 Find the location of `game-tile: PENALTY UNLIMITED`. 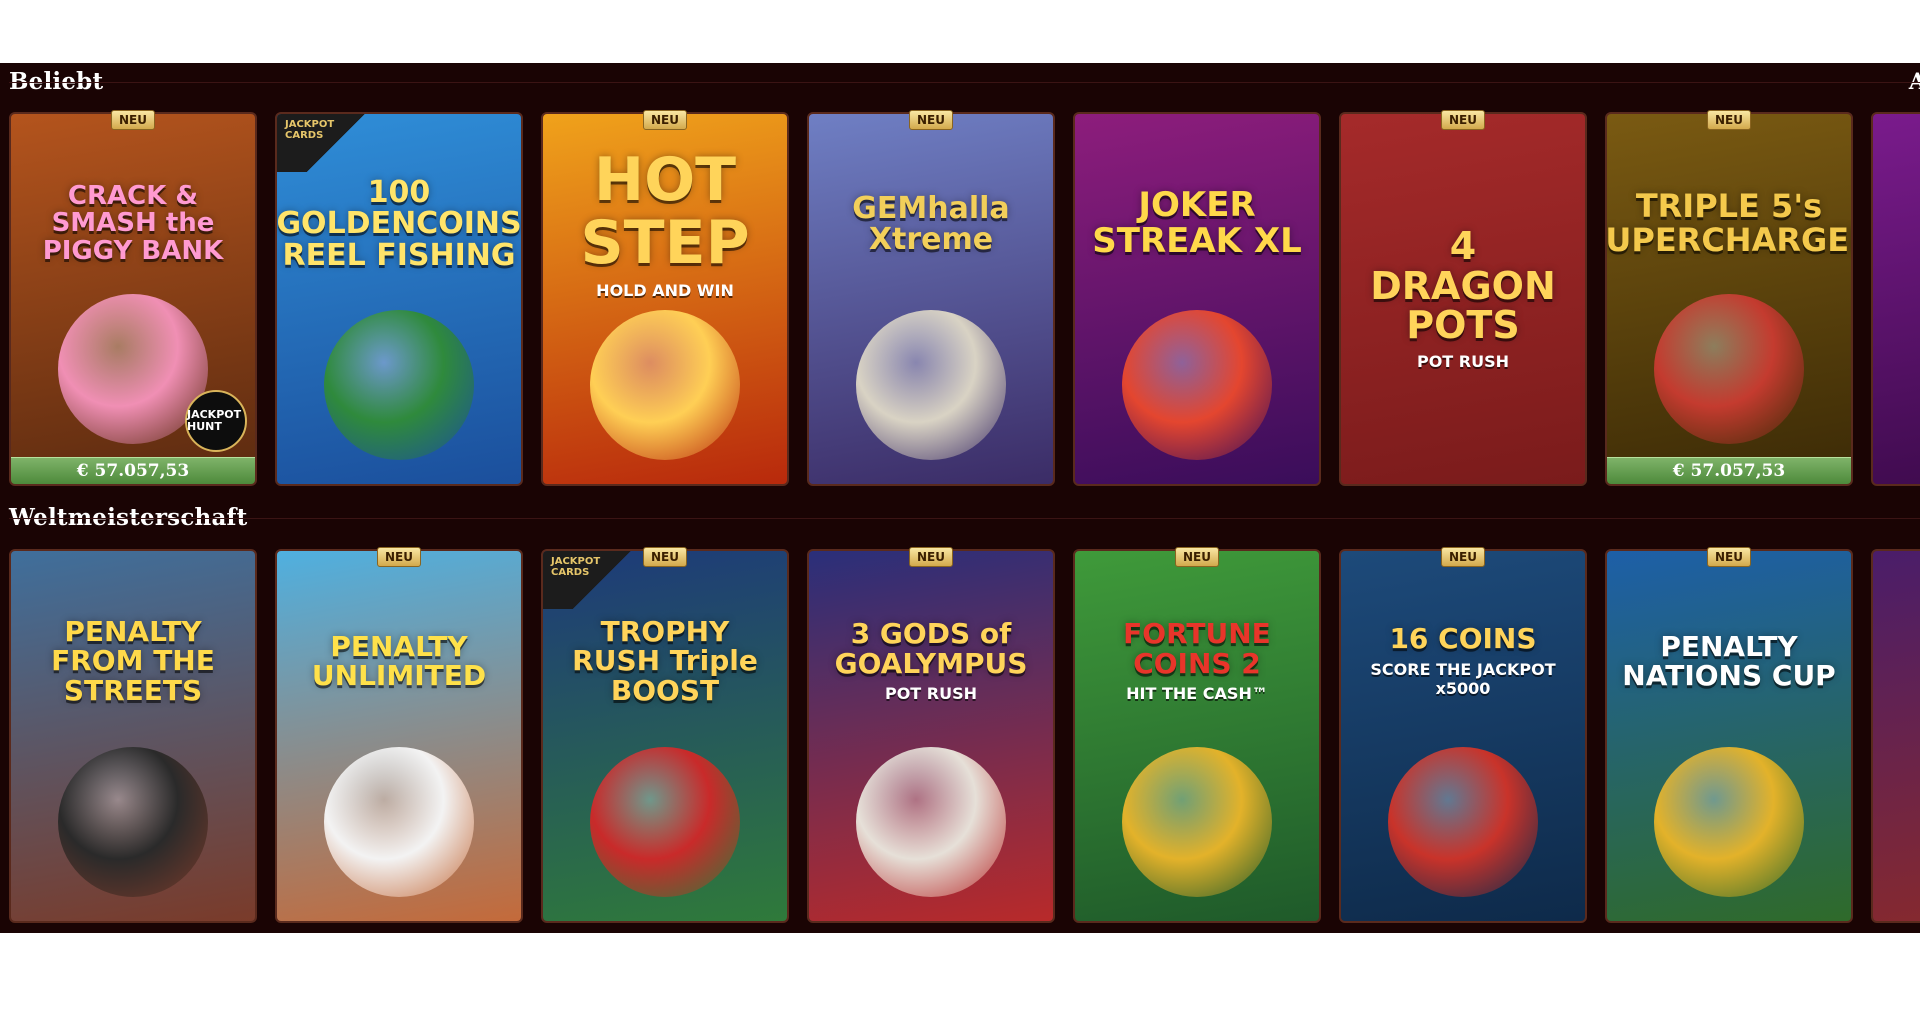

game-tile: PENALTY UNLIMITED is located at coordinates (399, 736).